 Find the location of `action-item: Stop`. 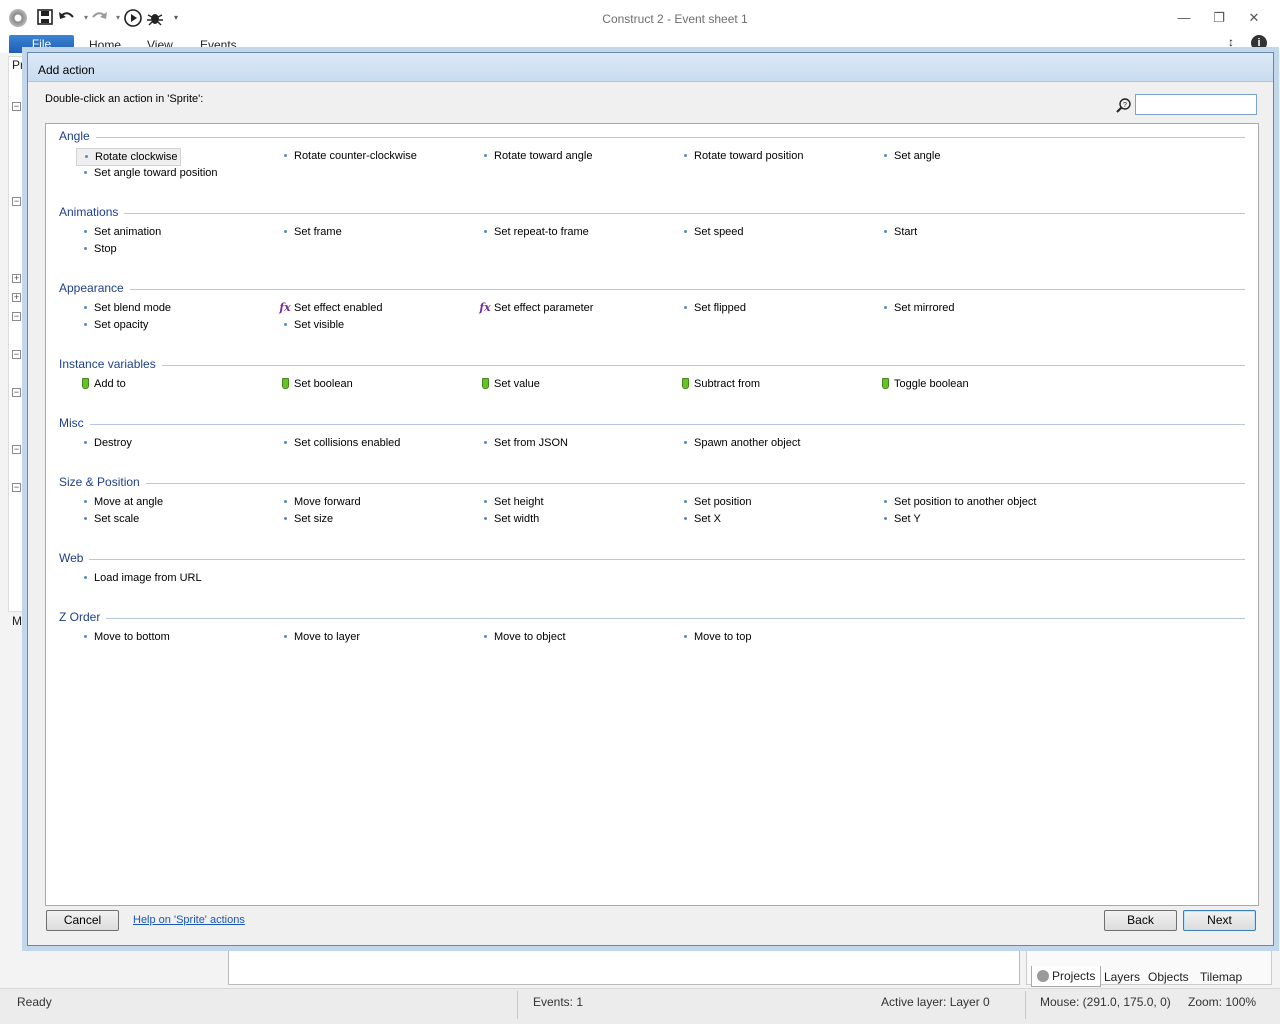

action-item: Stop is located at coordinates (97, 249).